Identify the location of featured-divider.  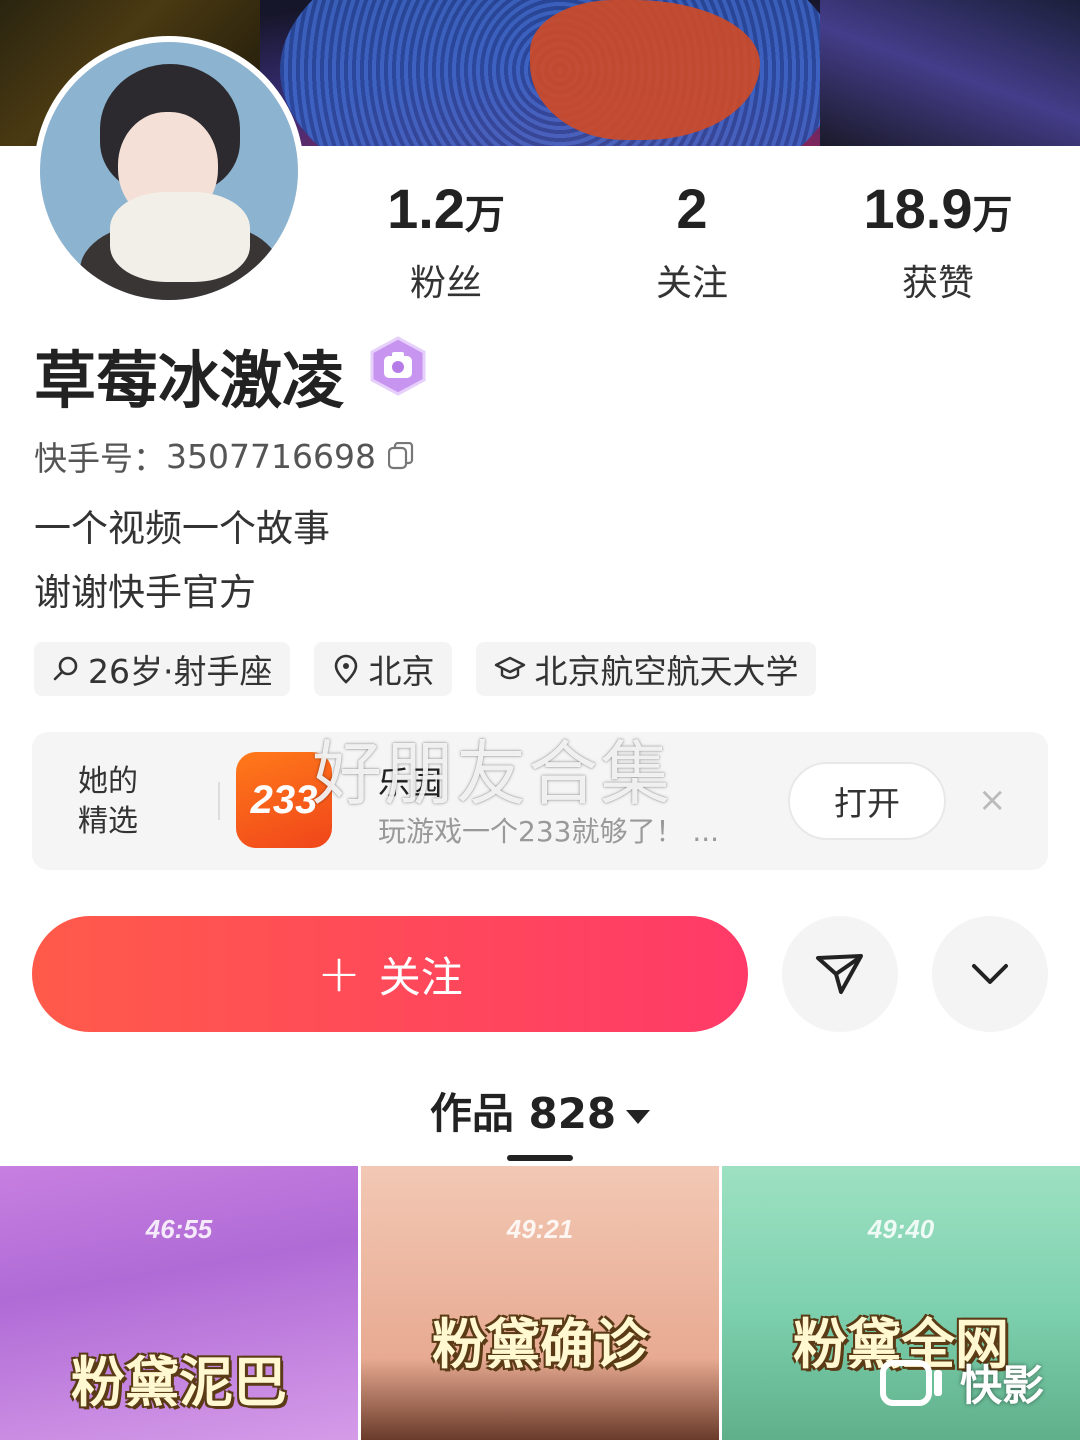
(219, 801).